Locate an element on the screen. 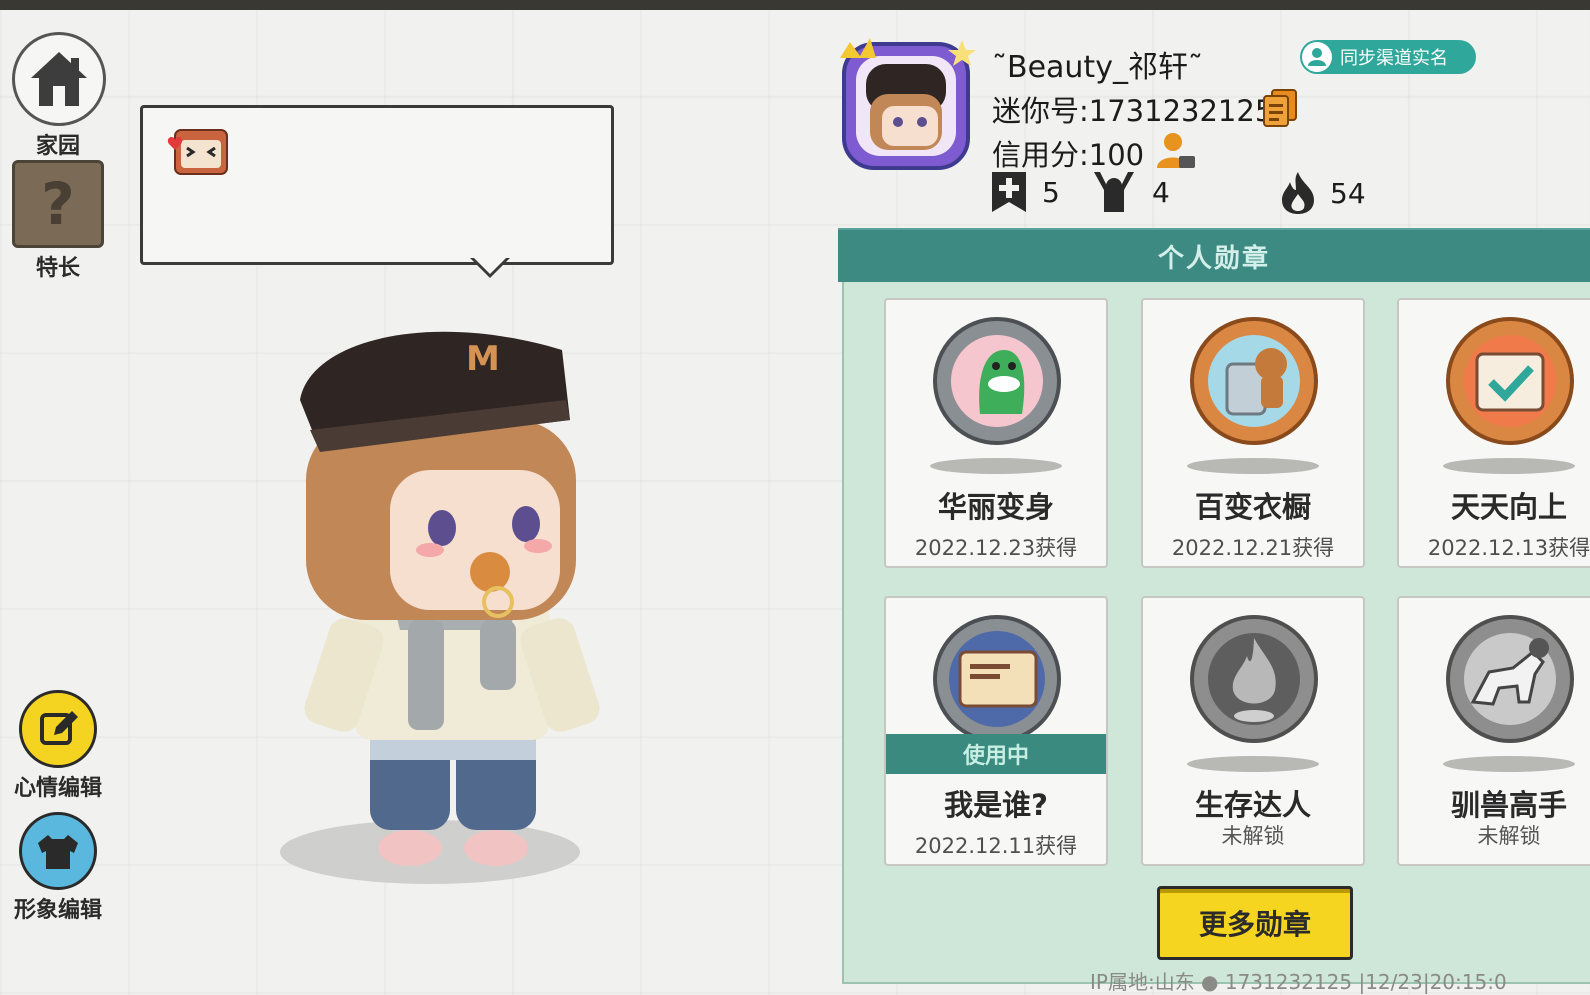  stat-popularity-value: 54 is located at coordinates (1348, 193).